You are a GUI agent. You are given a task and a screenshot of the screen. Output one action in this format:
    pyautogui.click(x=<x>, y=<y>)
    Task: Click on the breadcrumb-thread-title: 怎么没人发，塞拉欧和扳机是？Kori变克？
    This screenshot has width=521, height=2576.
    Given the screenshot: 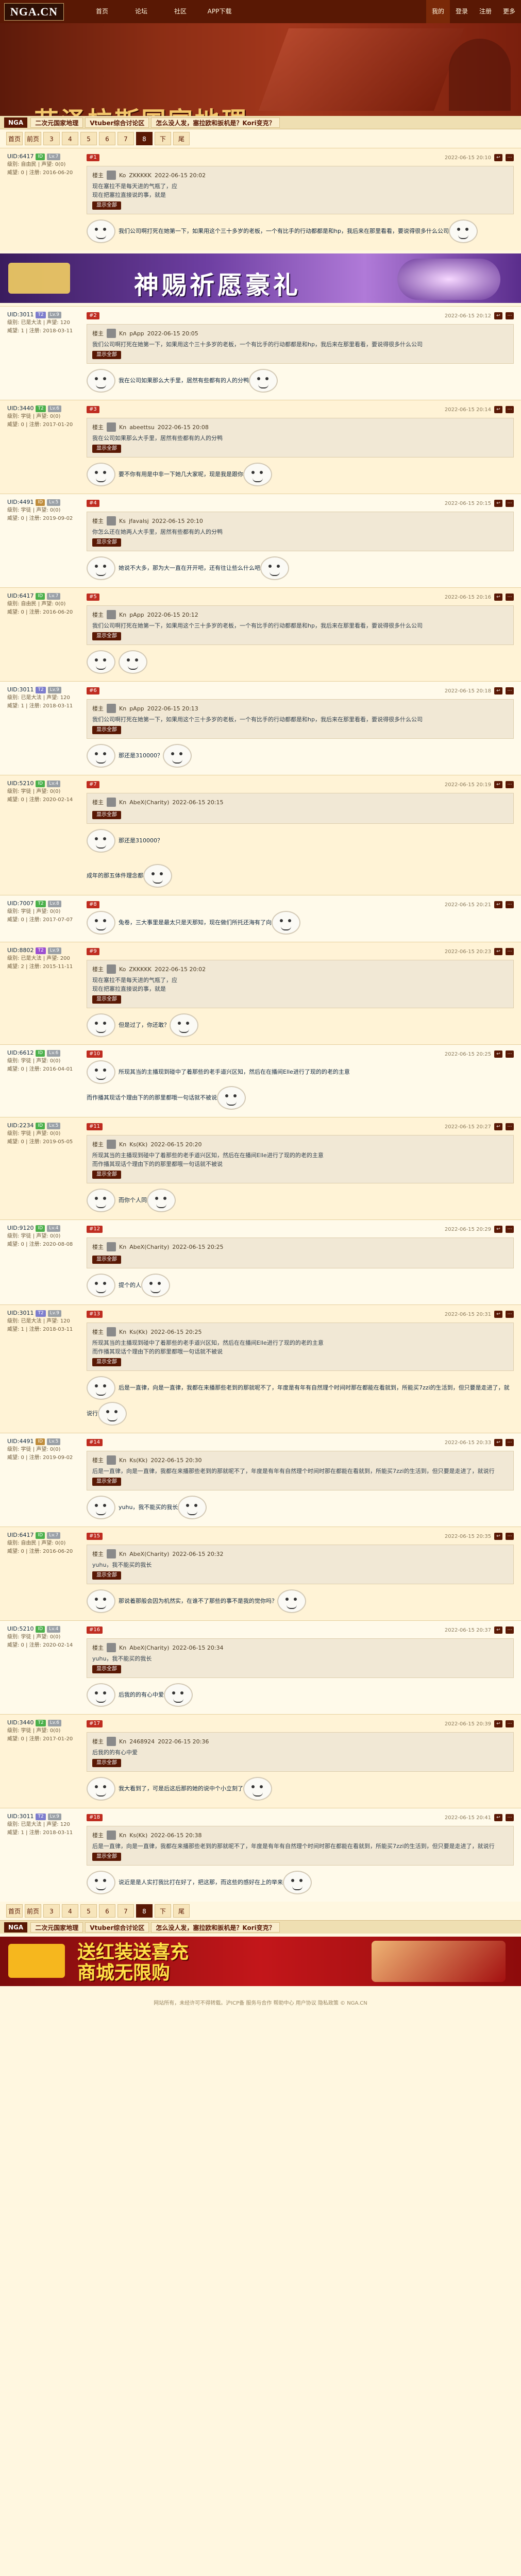 What is the action you would take?
    pyautogui.click(x=215, y=122)
    